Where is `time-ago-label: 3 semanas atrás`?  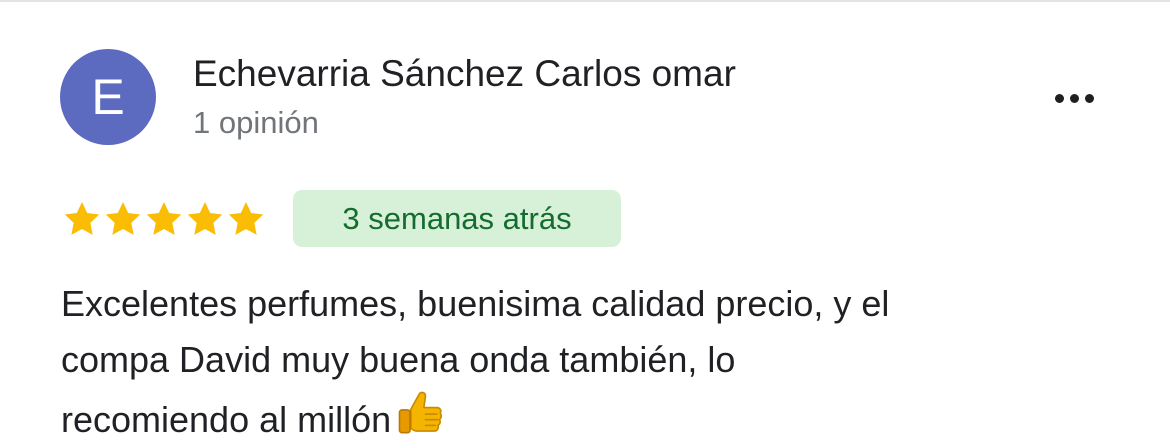 time-ago-label: 3 semanas atrás is located at coordinates (457, 218).